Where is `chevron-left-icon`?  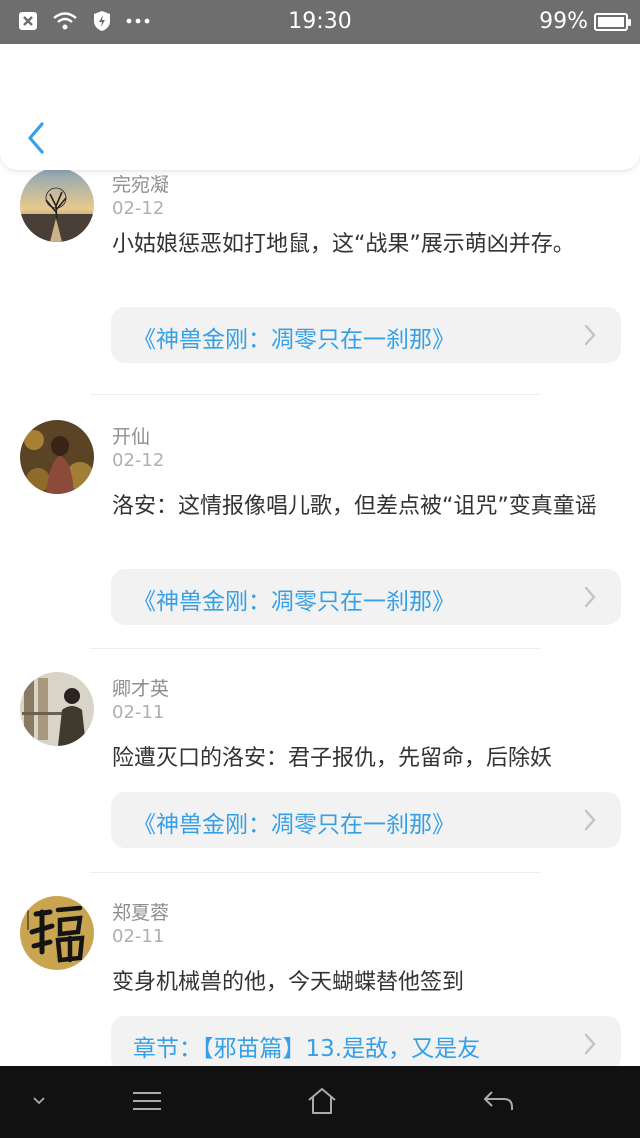 chevron-left-icon is located at coordinates (36, 138).